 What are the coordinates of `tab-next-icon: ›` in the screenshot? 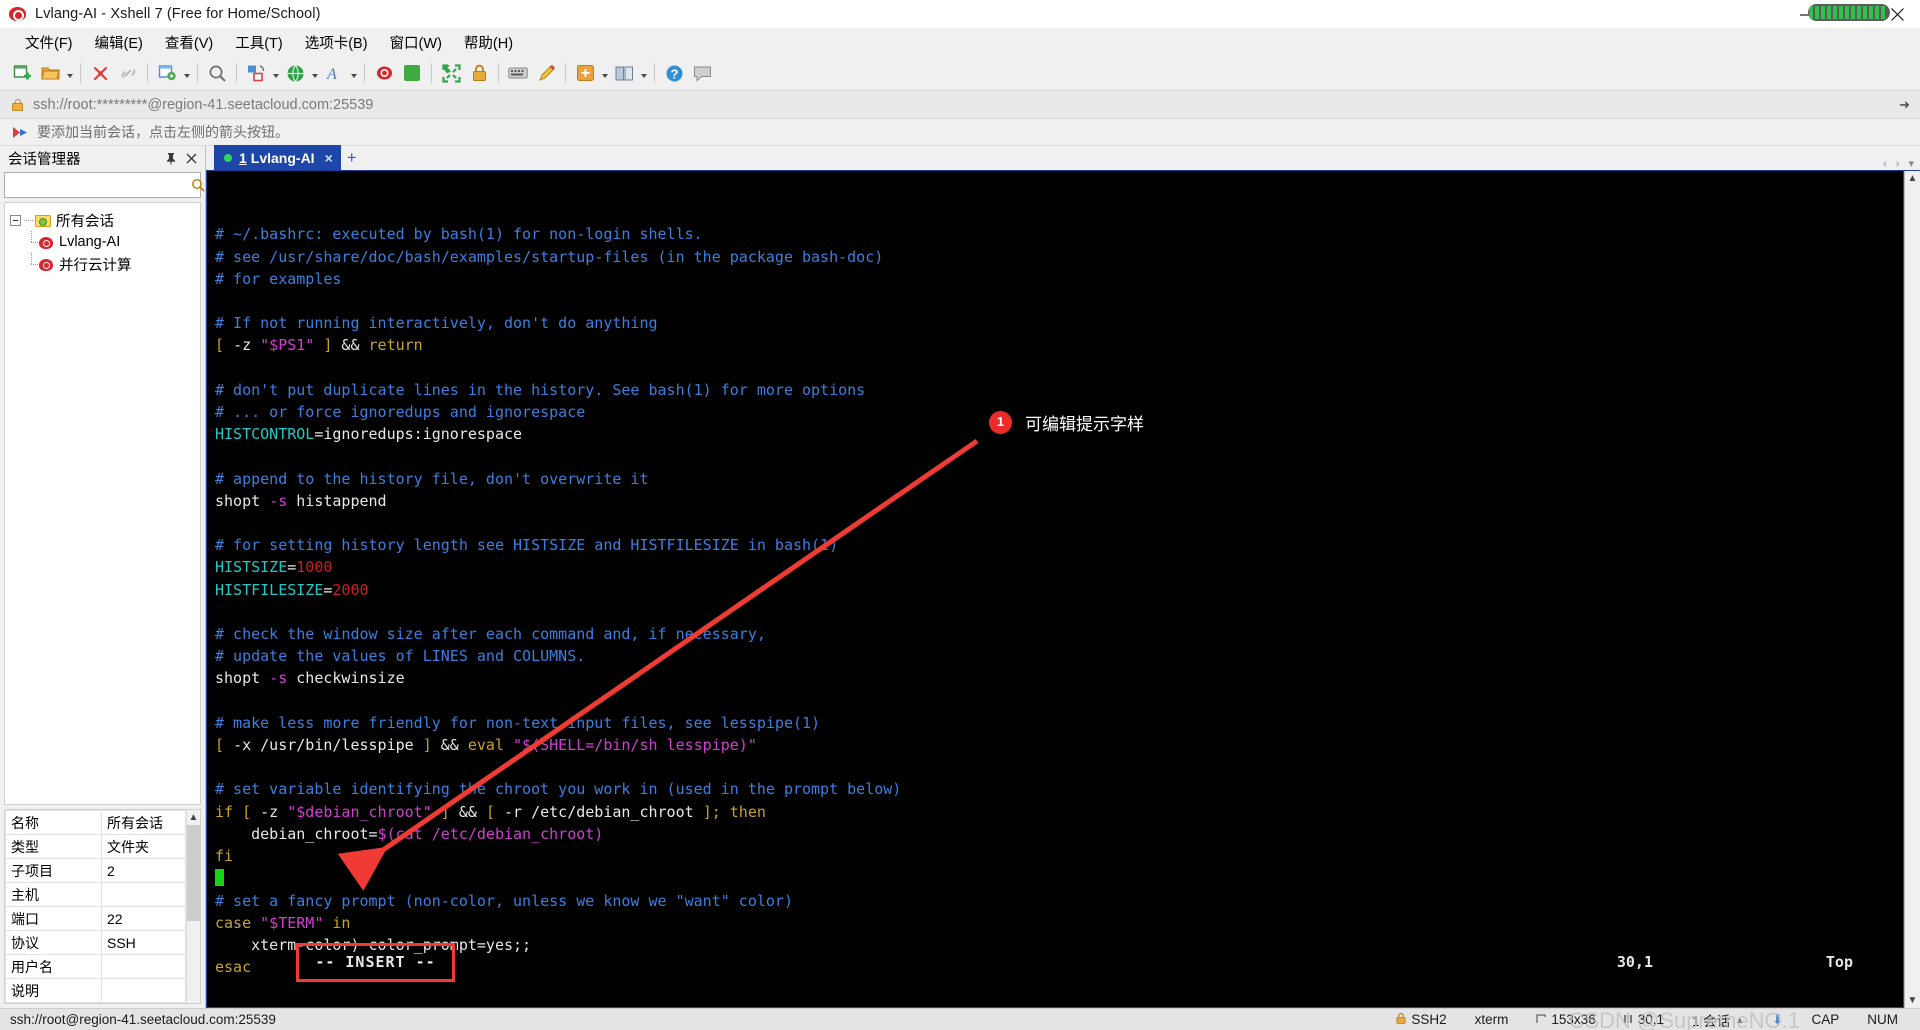 It's located at (1898, 164).